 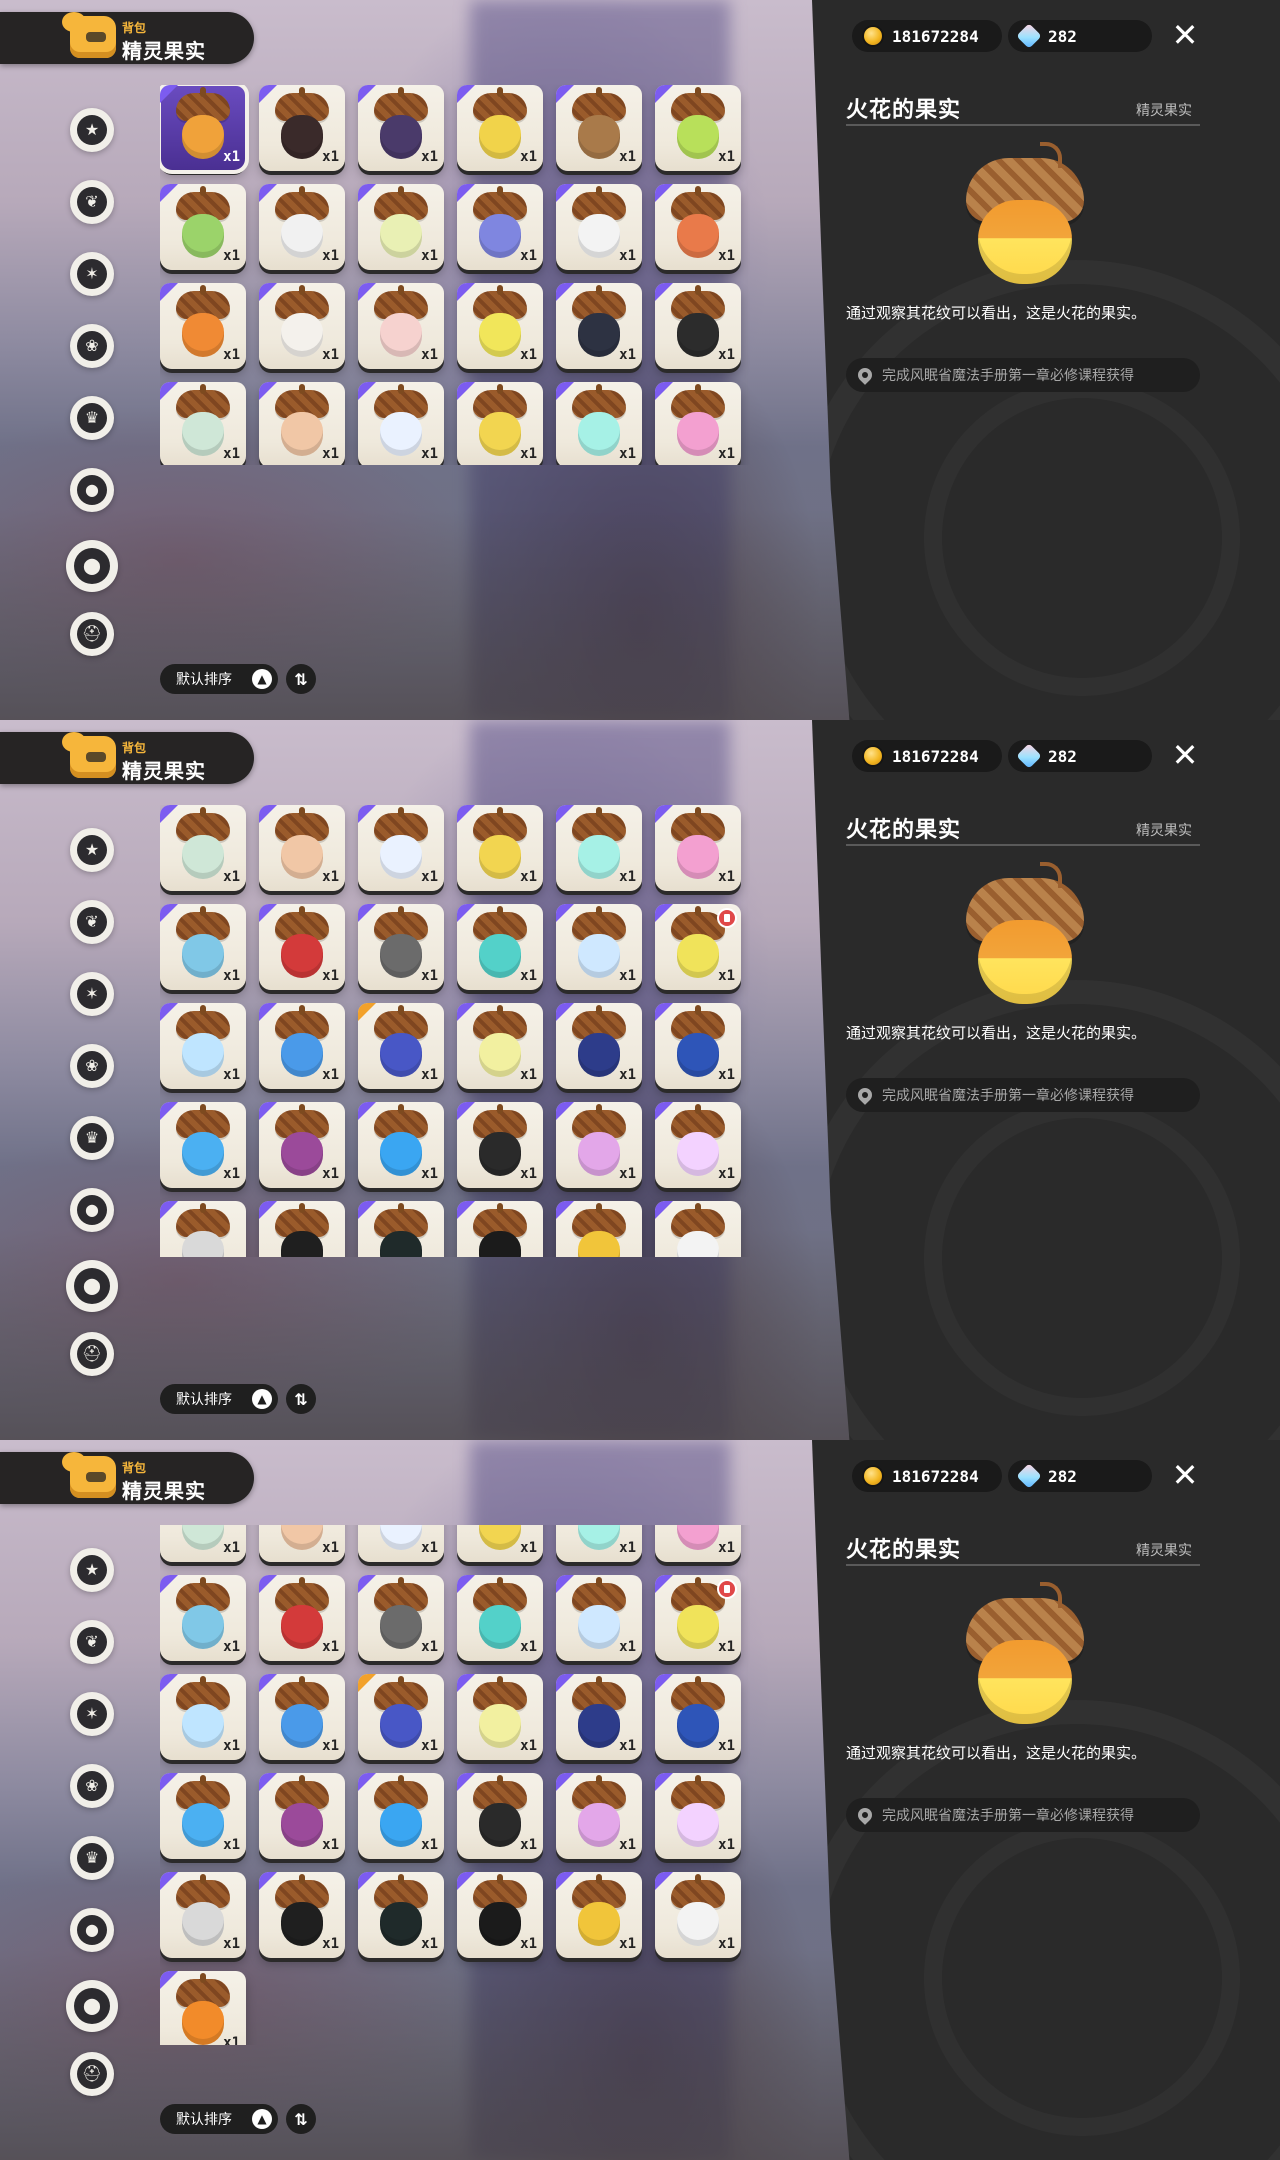 I want to click on category-tab: ❀, so click(x=92, y=346).